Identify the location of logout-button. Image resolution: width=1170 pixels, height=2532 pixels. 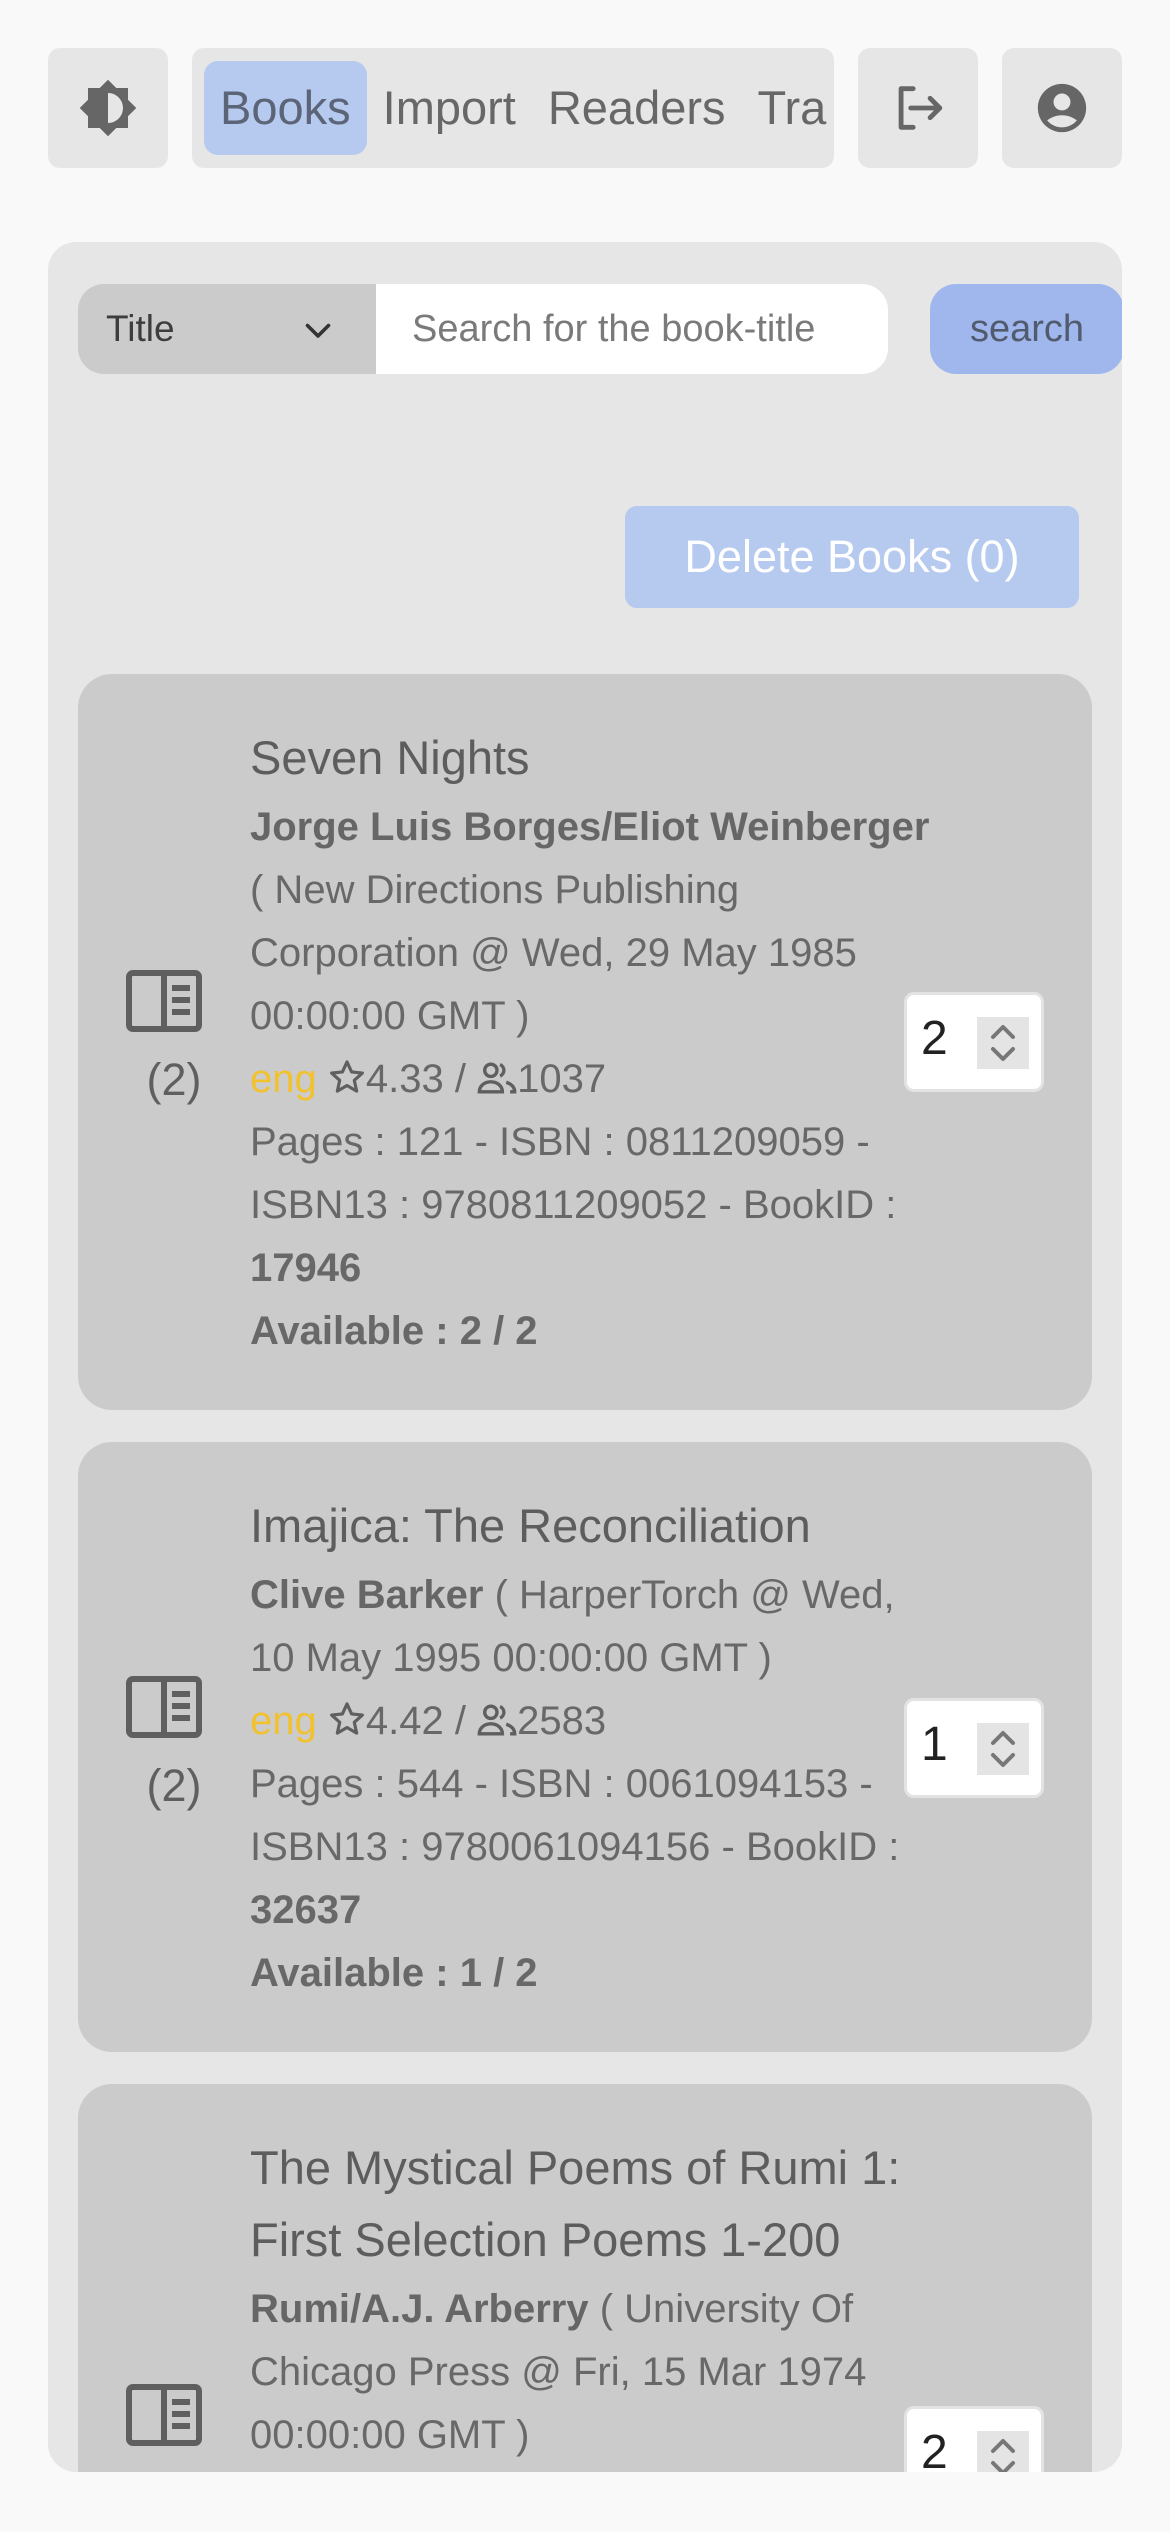
(918, 108).